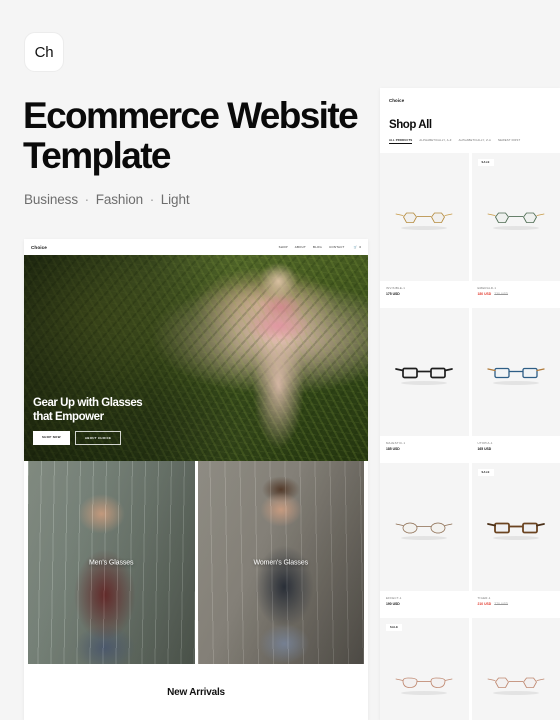  I want to click on product-name: TIGER-1, so click(484, 598).